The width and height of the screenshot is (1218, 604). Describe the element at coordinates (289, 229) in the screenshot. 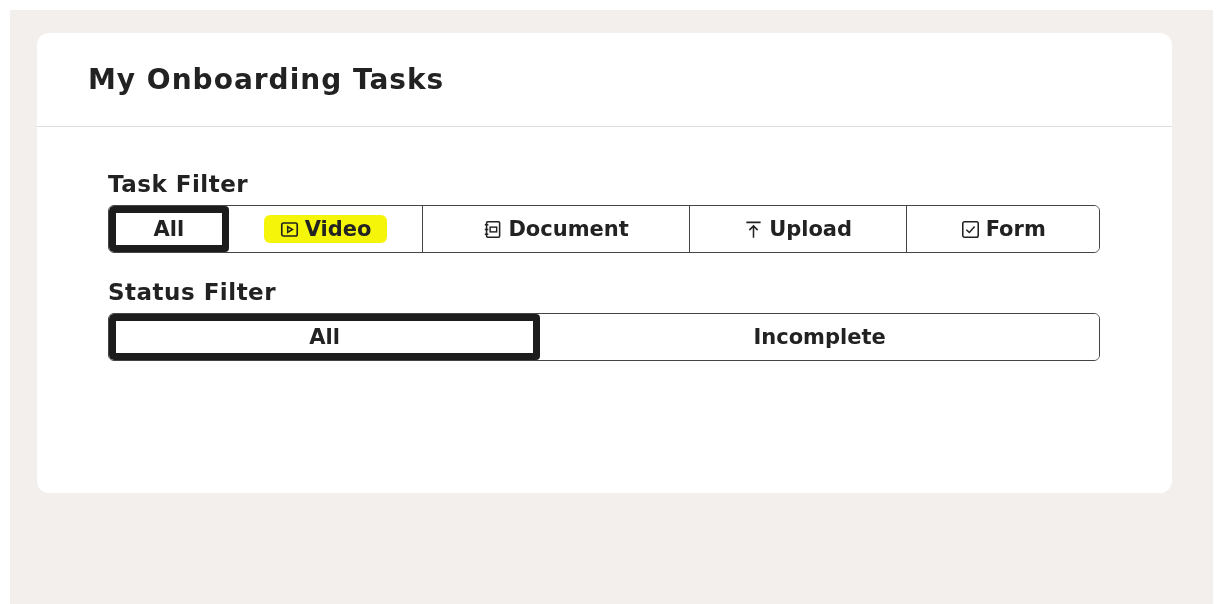

I see `play-icon` at that location.